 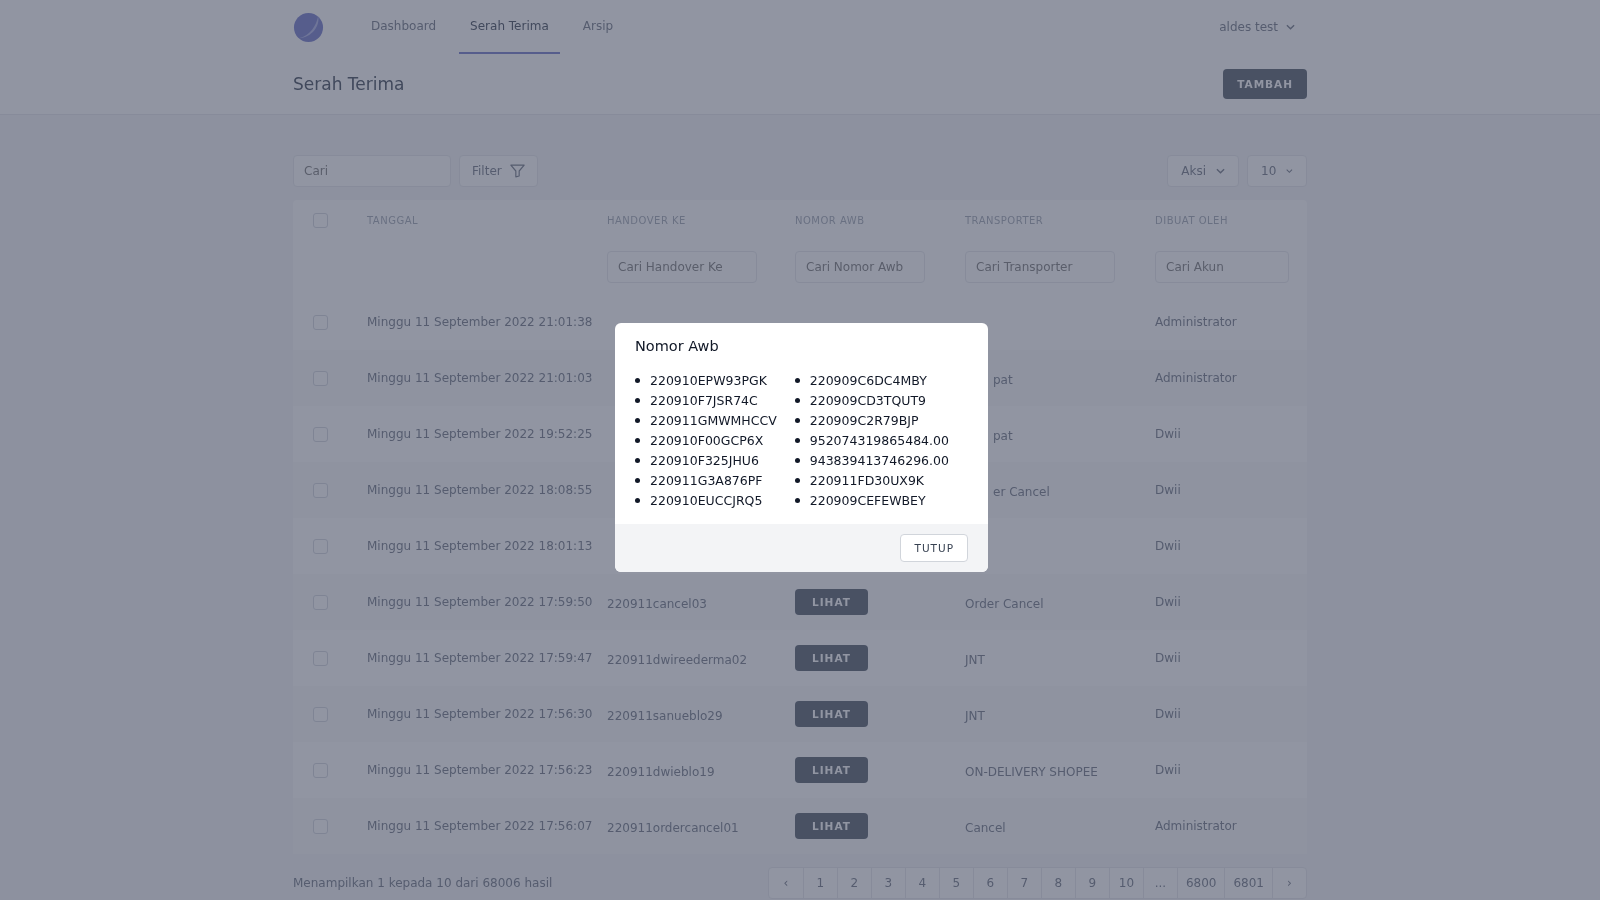 I want to click on list-item: 220911G3A876PF, so click(x=706, y=480).